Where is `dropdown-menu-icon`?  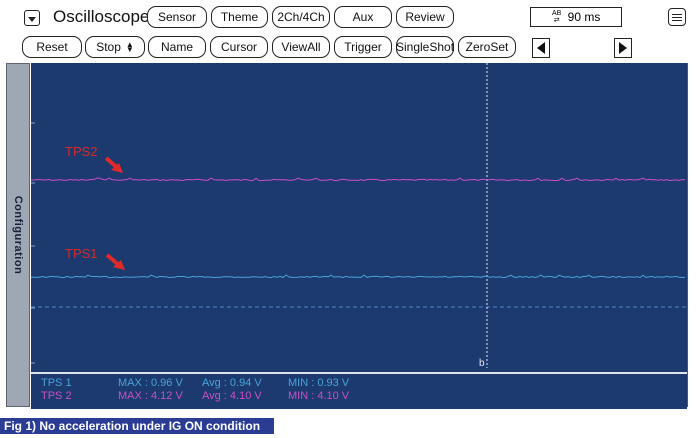
dropdown-menu-icon is located at coordinates (32, 18).